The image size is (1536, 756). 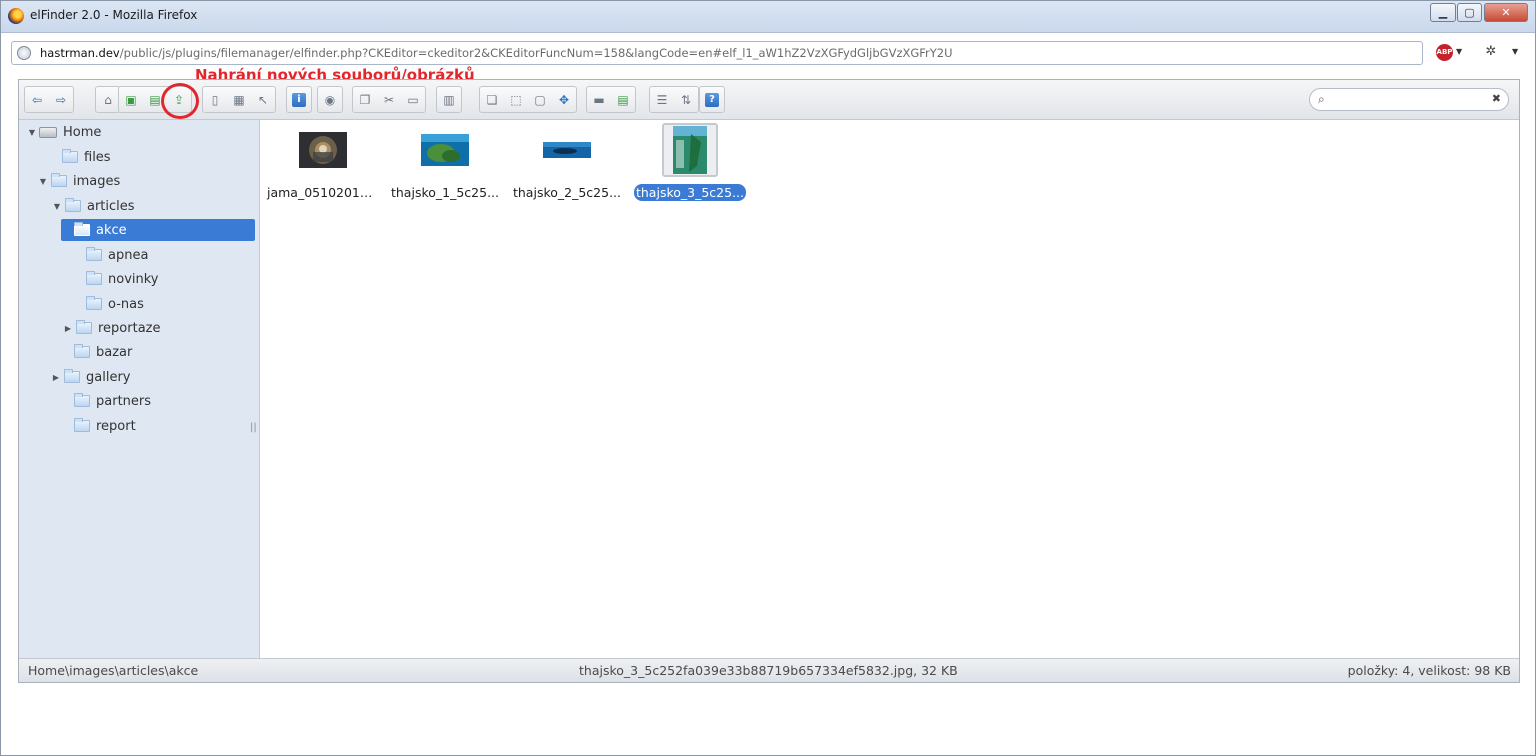 I want to click on window-titlebar: elFinder 2.0 - Mozilla Firefox ▁ ▢ ✕, so click(x=768, y=17).